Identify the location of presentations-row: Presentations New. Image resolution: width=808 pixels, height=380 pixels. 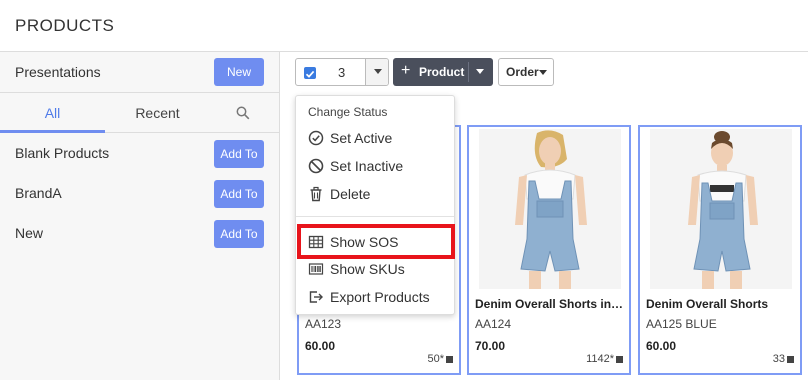
(139, 72).